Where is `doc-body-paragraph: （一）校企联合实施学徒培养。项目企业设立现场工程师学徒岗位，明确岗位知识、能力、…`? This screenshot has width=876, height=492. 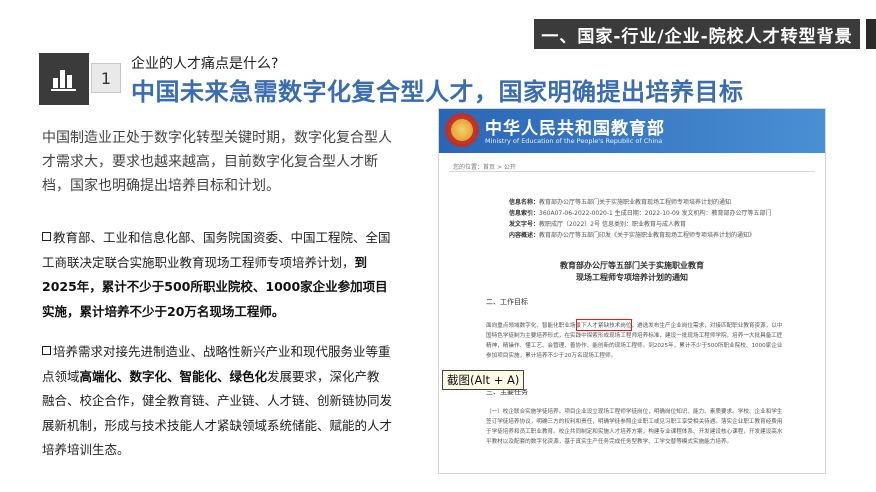
doc-body-paragraph: （一）校企联合实施学徒培养。项目企业设立现场工程师学徒岗位，明确岗位知识、能力、… is located at coordinates (634, 427).